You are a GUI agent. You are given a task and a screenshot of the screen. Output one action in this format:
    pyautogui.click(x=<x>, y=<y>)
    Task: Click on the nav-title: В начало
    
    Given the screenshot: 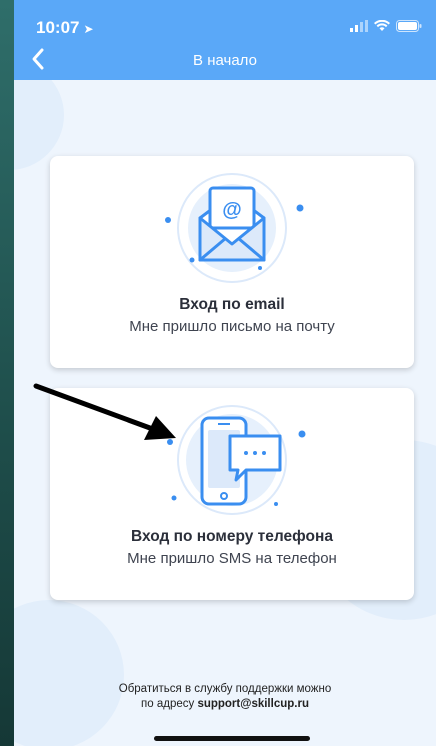 What is the action you would take?
    pyautogui.click(x=225, y=60)
    